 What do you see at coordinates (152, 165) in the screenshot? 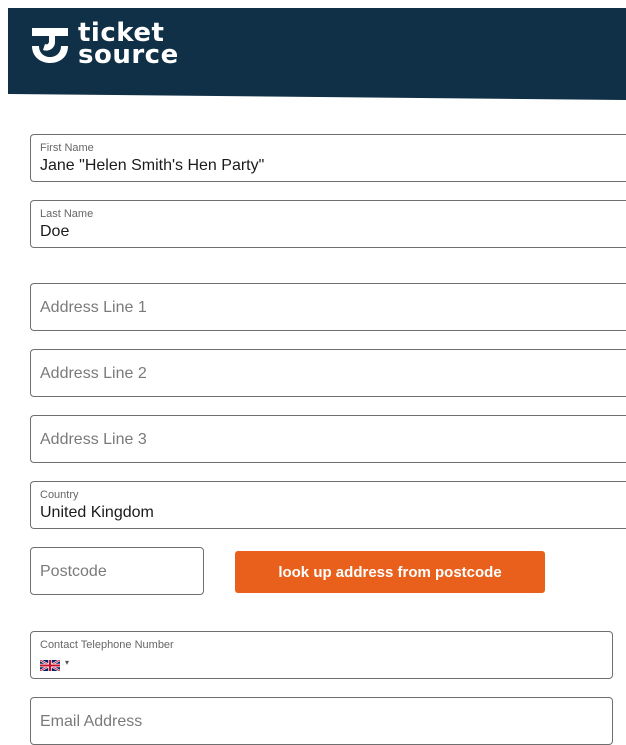
I see `first-name-value: Jane "Helen Smith's Hen Party"` at bounding box center [152, 165].